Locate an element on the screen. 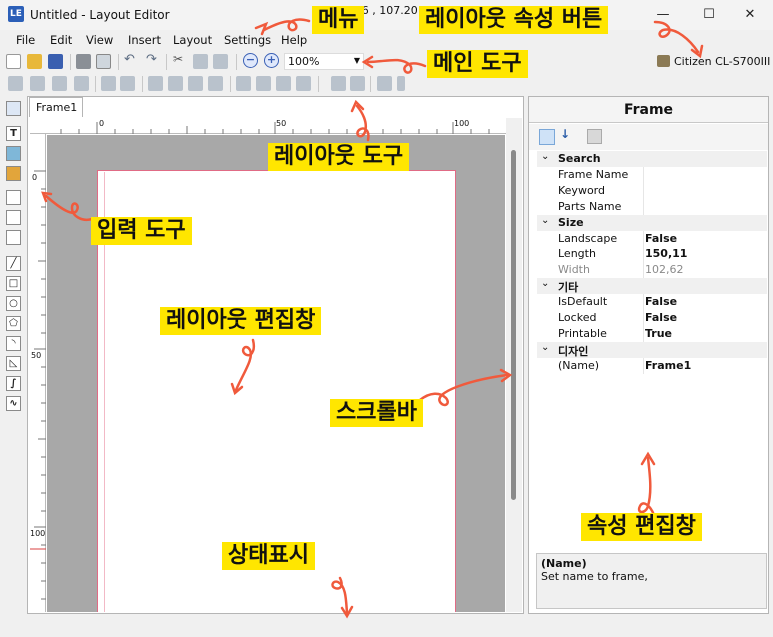 The image size is (773, 637). align-top-icon is located at coordinates (243, 83).